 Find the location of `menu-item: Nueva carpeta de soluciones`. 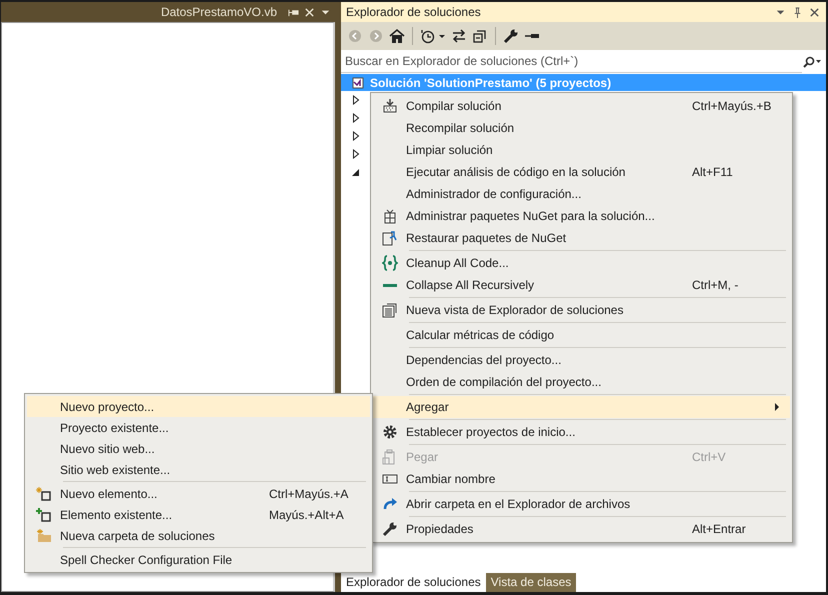

menu-item: Nueva carpeta de soluciones is located at coordinates (198, 535).